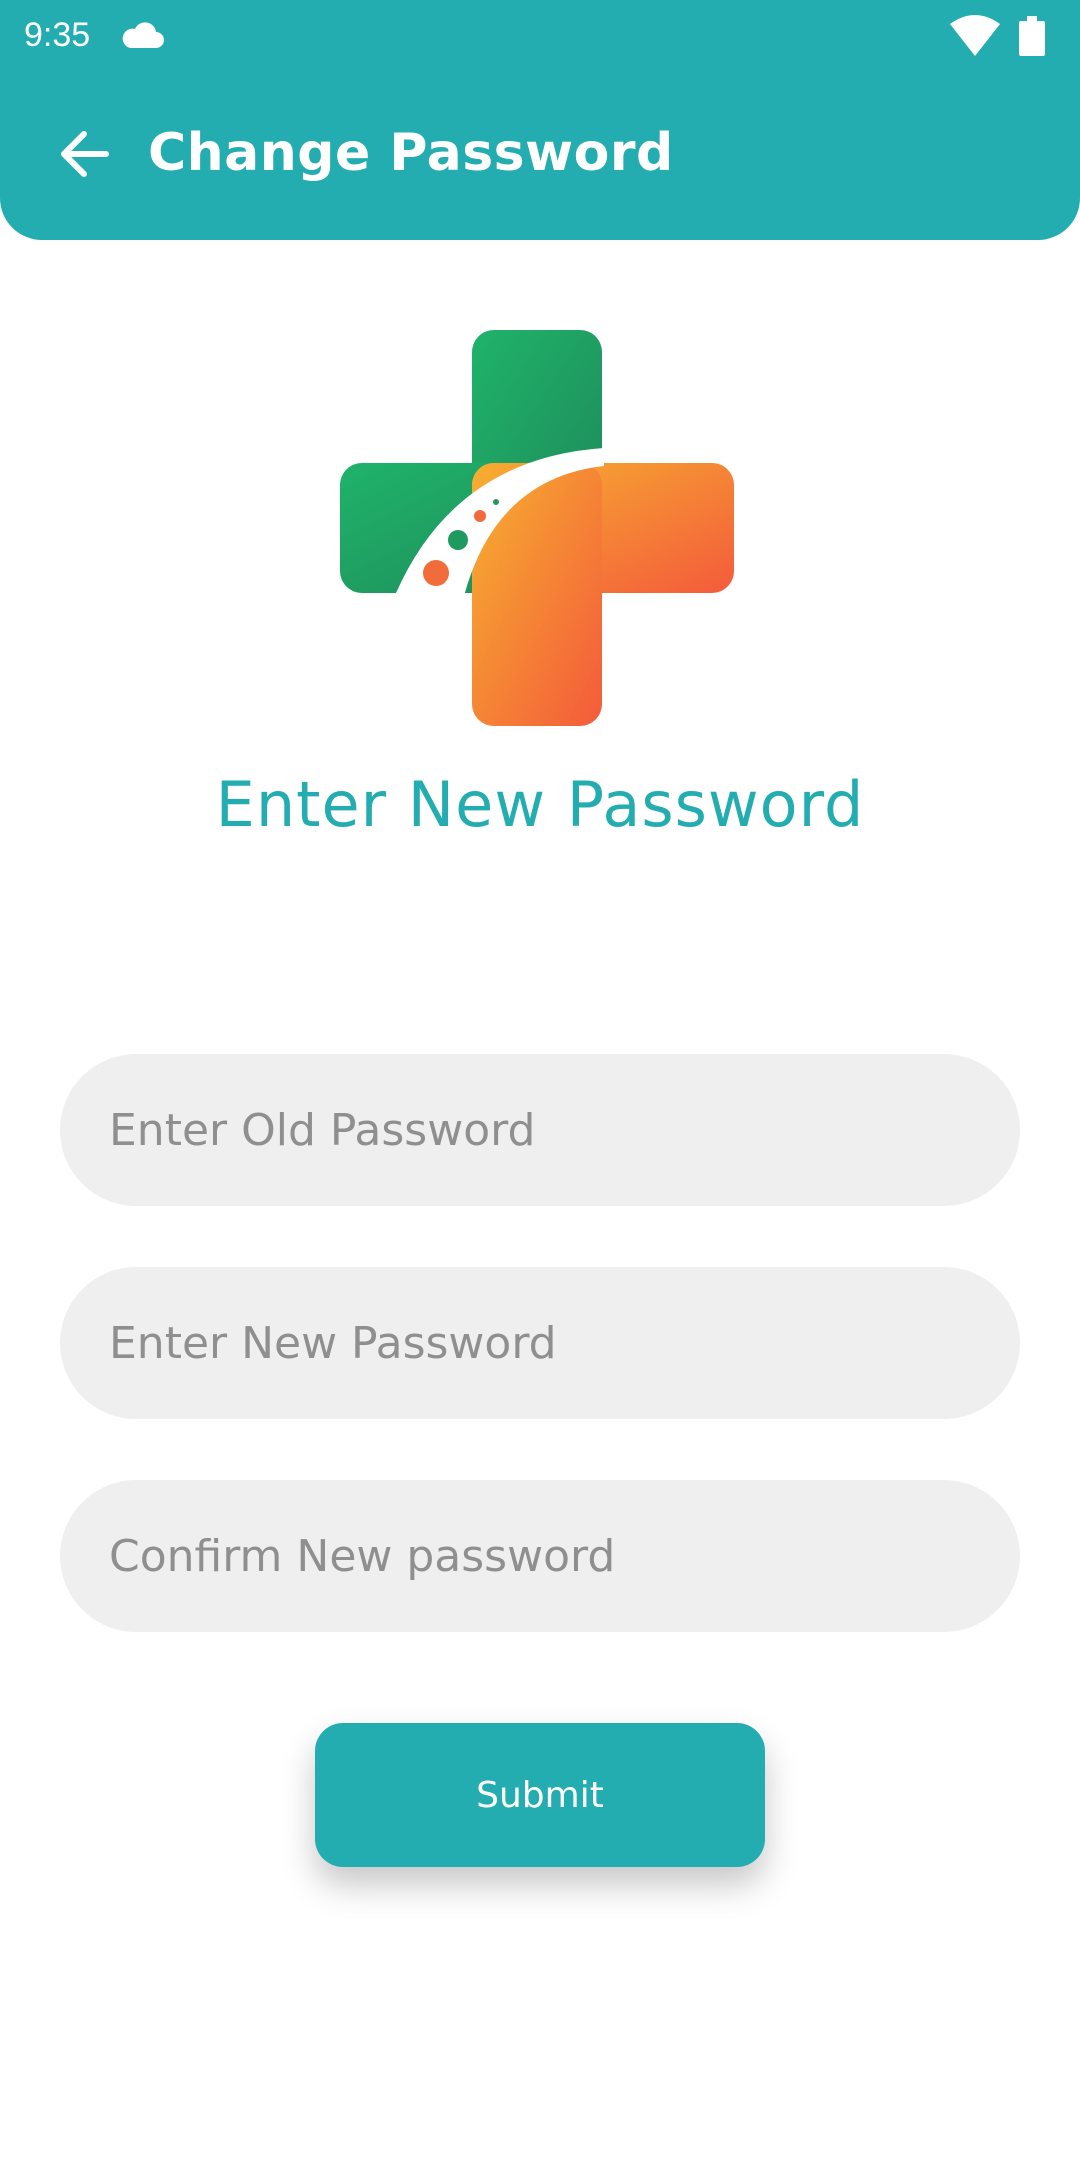 The image size is (1080, 2160). Describe the element at coordinates (57, 35) in the screenshot. I see `status-time: 9:35` at that location.